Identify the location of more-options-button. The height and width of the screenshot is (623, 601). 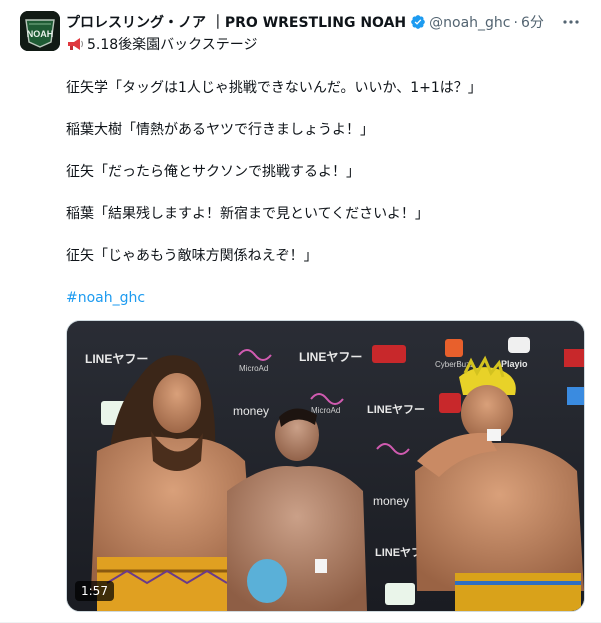
(571, 22).